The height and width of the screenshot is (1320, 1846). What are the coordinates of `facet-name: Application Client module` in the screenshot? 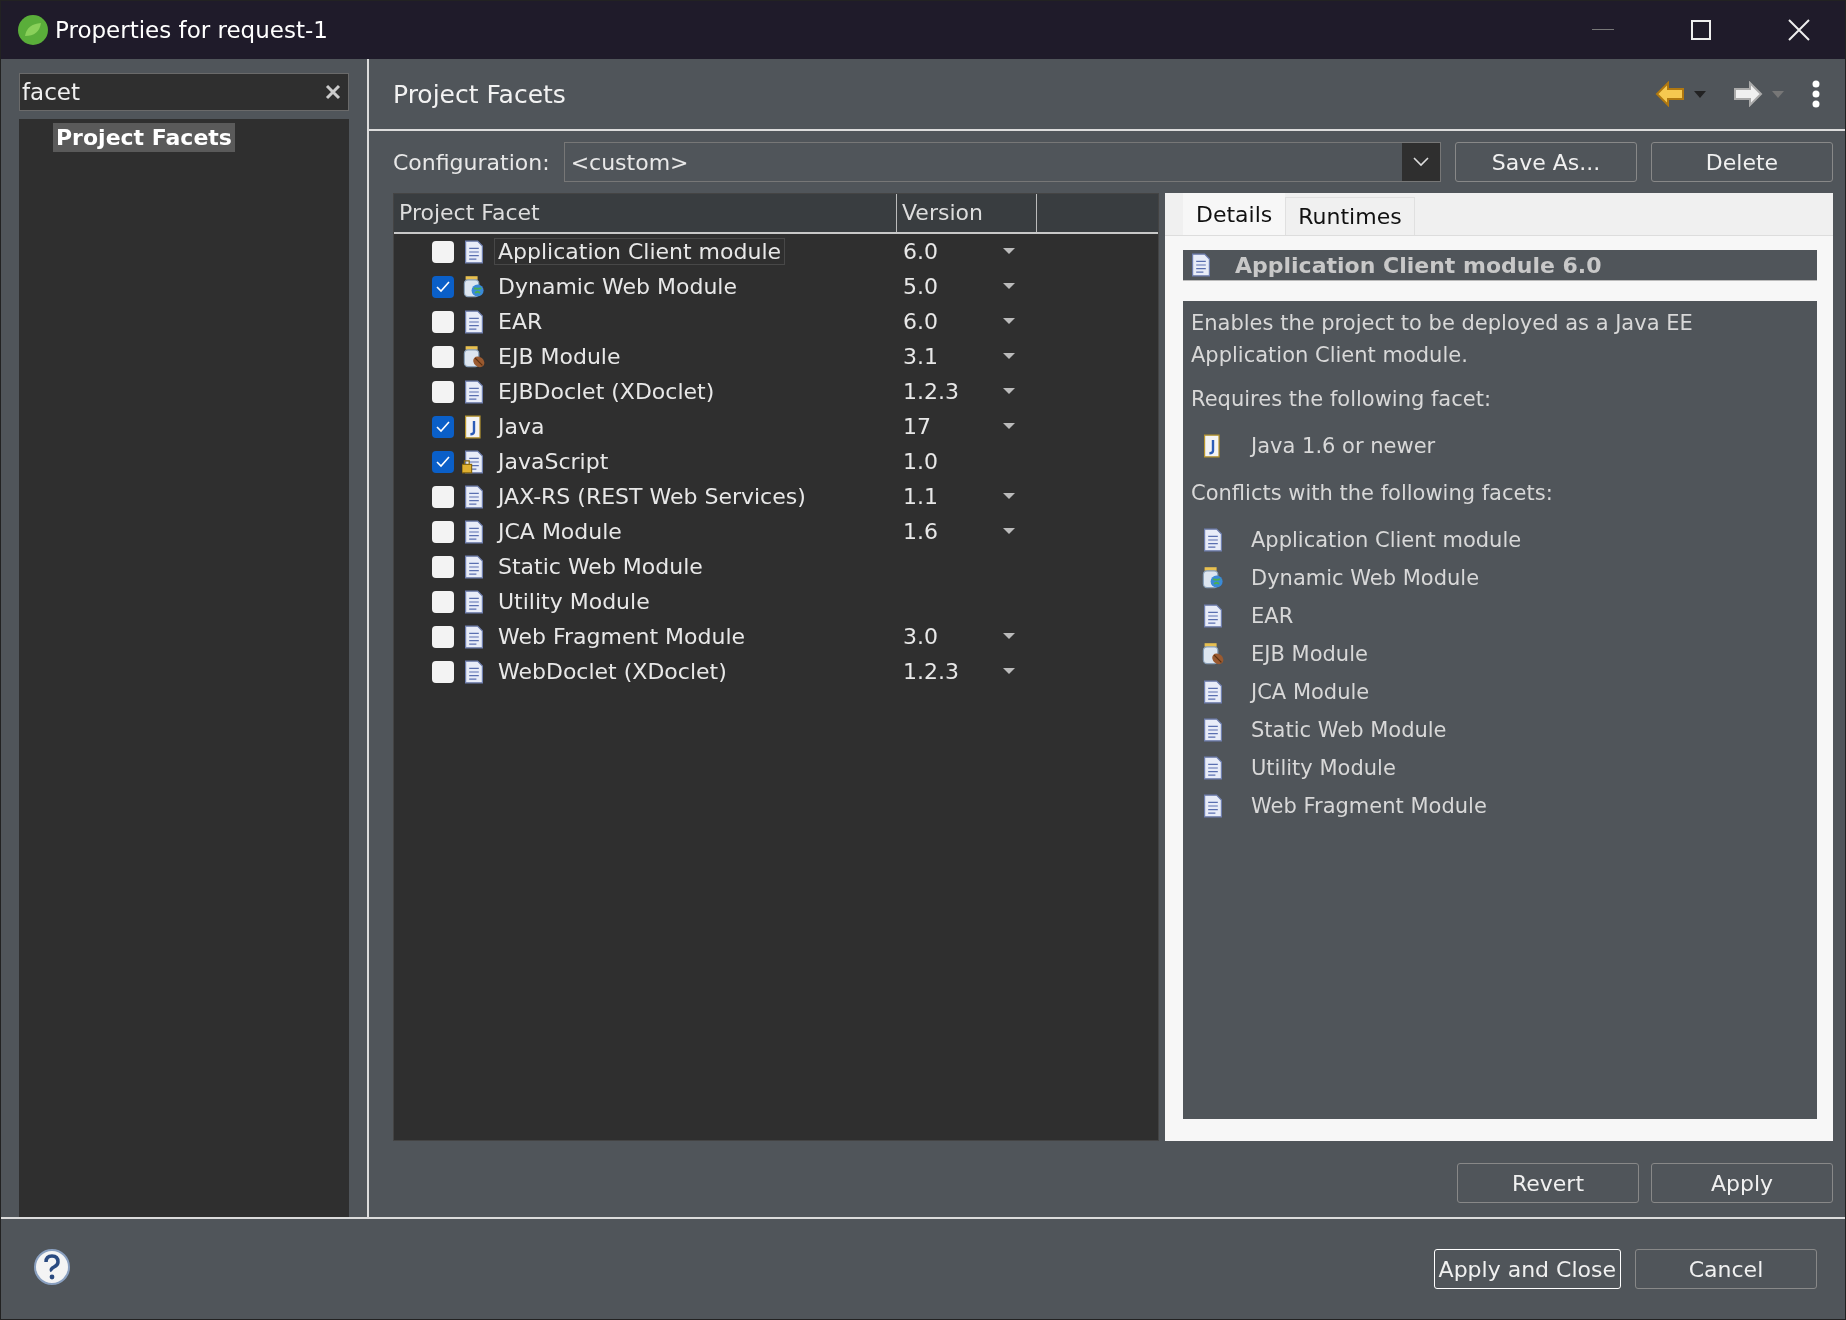 It's located at (640, 251).